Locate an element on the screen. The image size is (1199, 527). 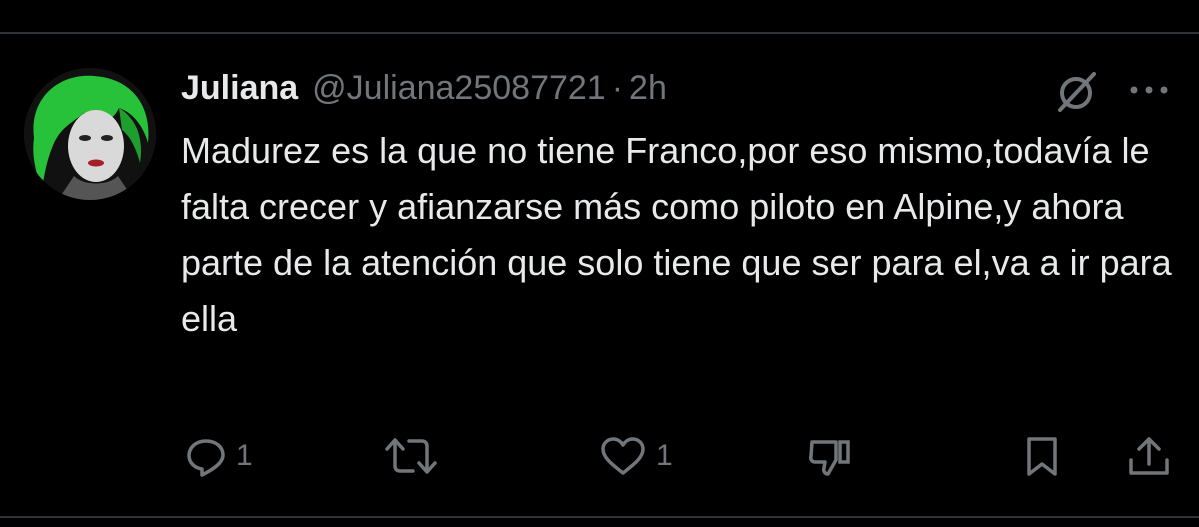
share-button is located at coordinates (1149, 456).